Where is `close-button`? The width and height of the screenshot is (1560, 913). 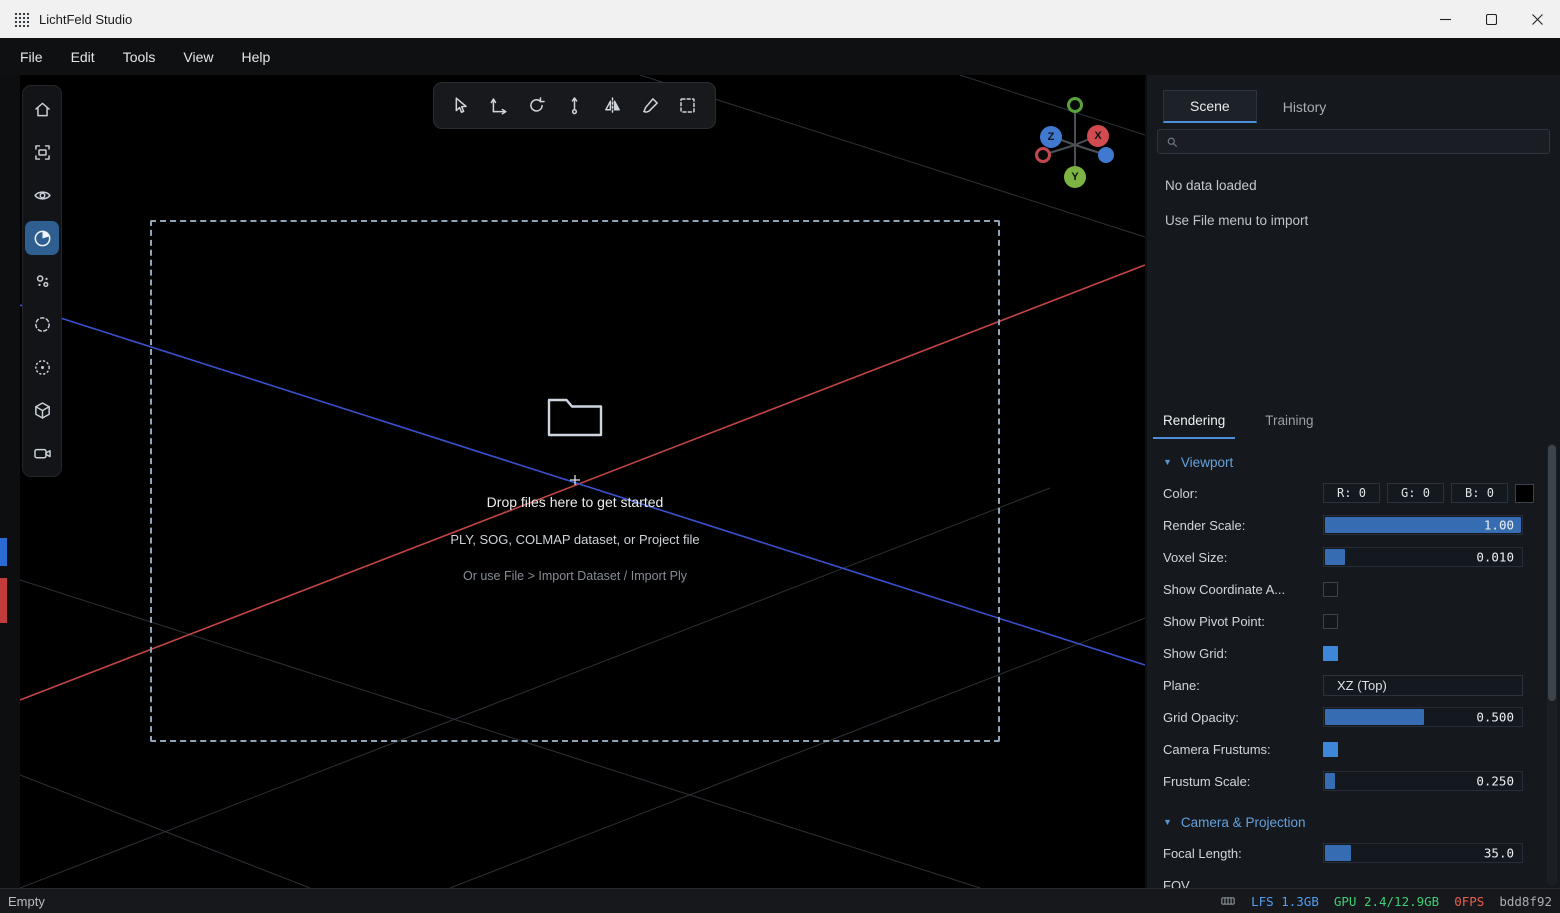
close-button is located at coordinates (1537, 19).